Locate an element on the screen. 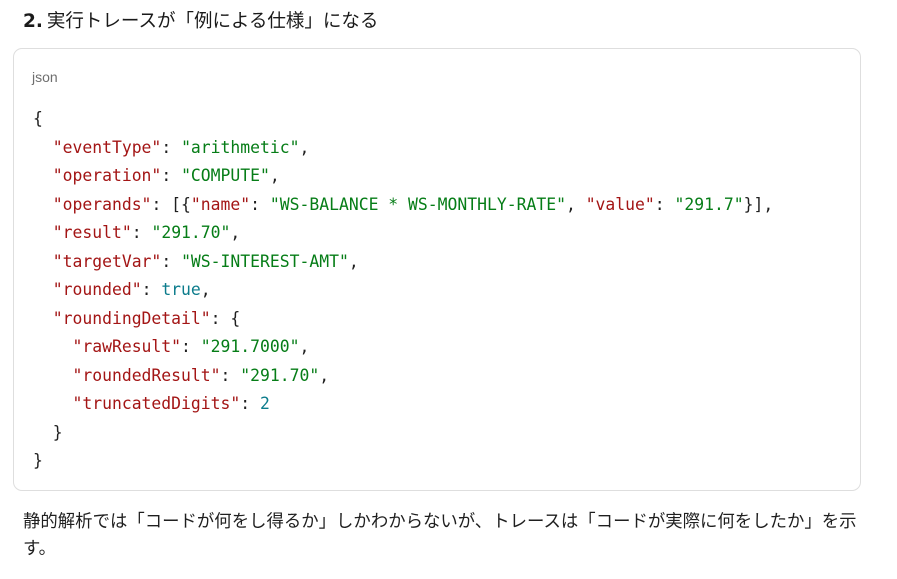  code-line: "roundingDetail": { is located at coordinates (403, 319).